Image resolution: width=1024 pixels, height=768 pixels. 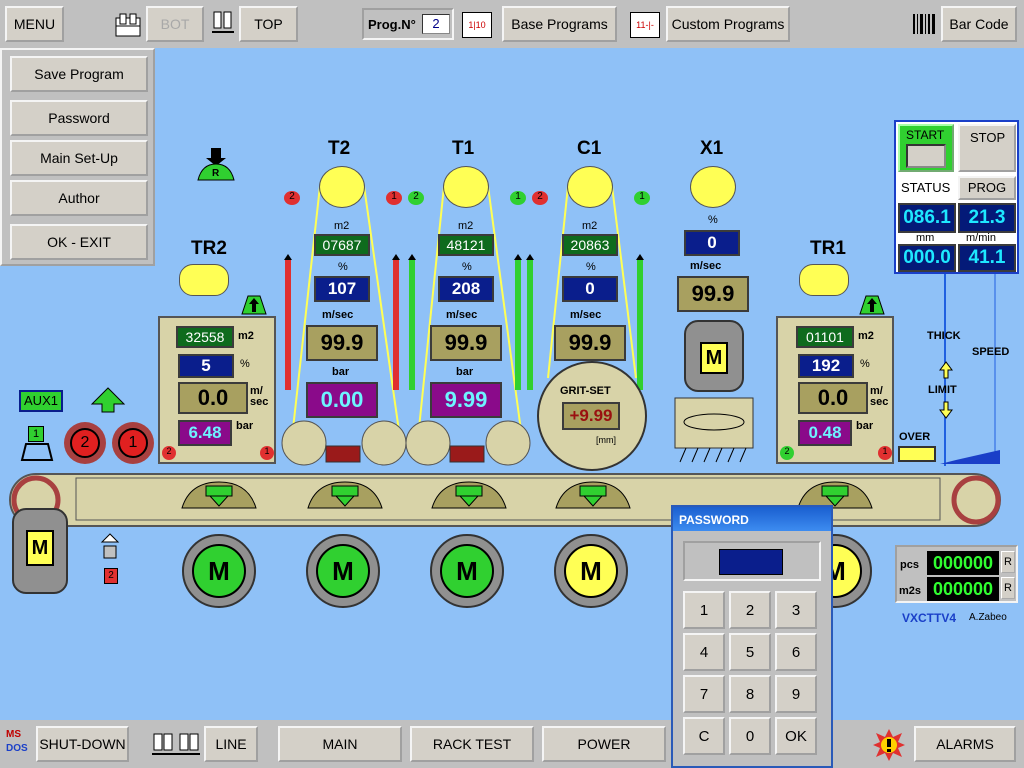 What do you see at coordinates (987, 188) in the screenshot?
I see `prog-button: PROG` at bounding box center [987, 188].